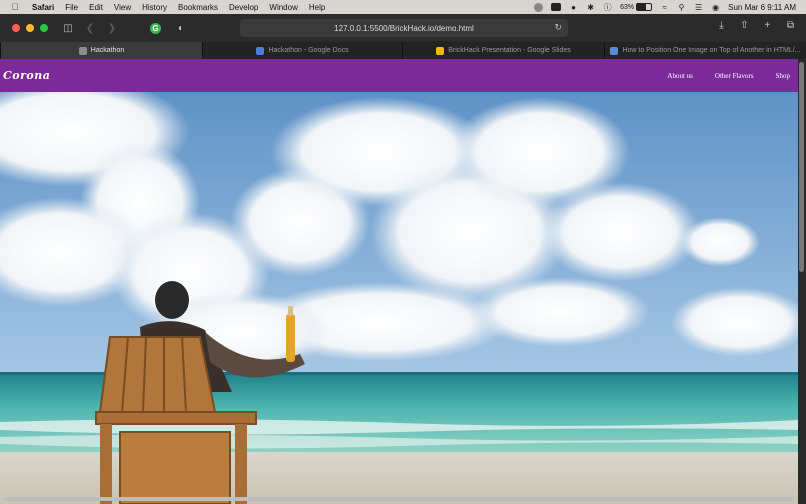 This screenshot has height=504, width=806. I want to click on bottle-icon, so click(290, 338).